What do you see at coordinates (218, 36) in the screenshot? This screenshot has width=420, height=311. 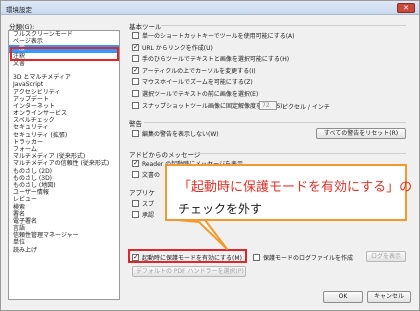 I see `basic-tool-option-label: 単一のショートカットキーでツールを使用可能にする(A)` at bounding box center [218, 36].